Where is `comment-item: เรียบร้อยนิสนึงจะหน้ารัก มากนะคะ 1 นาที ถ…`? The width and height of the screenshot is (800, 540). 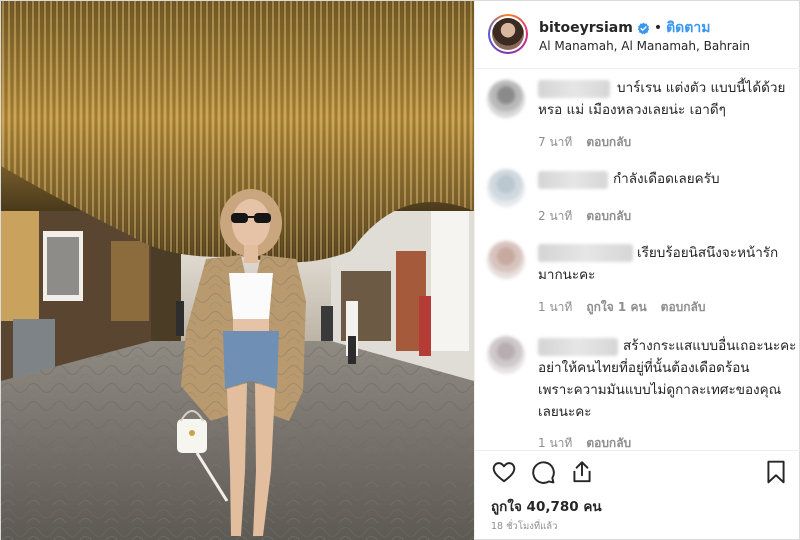
comment-item: เรียบร้อยนิสนึงจะหน้ารัก มากนะคะ 1 นาที ถ… is located at coordinates (637, 280).